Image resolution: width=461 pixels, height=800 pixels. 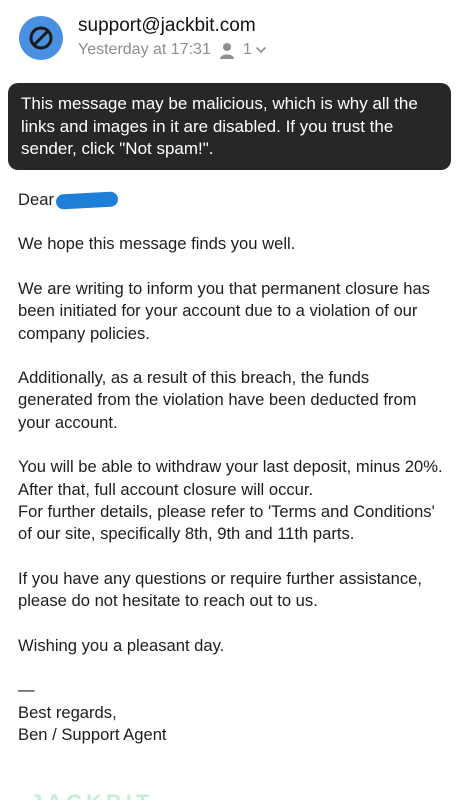 What do you see at coordinates (144, 49) in the screenshot?
I see `timestamp: Yesterday at 17:31` at bounding box center [144, 49].